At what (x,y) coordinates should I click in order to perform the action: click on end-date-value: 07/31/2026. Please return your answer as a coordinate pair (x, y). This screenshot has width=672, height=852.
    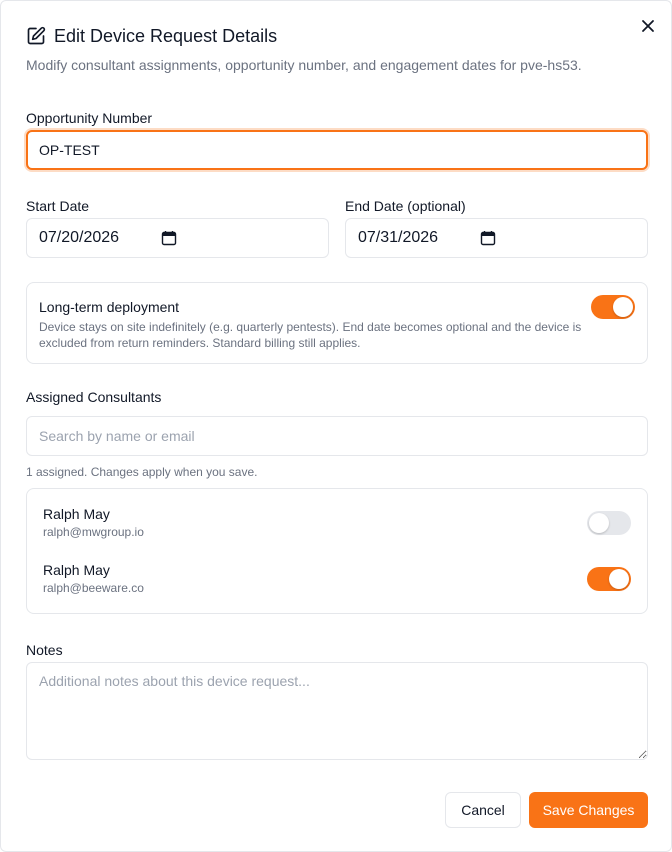
    Looking at the image, I should click on (398, 237).